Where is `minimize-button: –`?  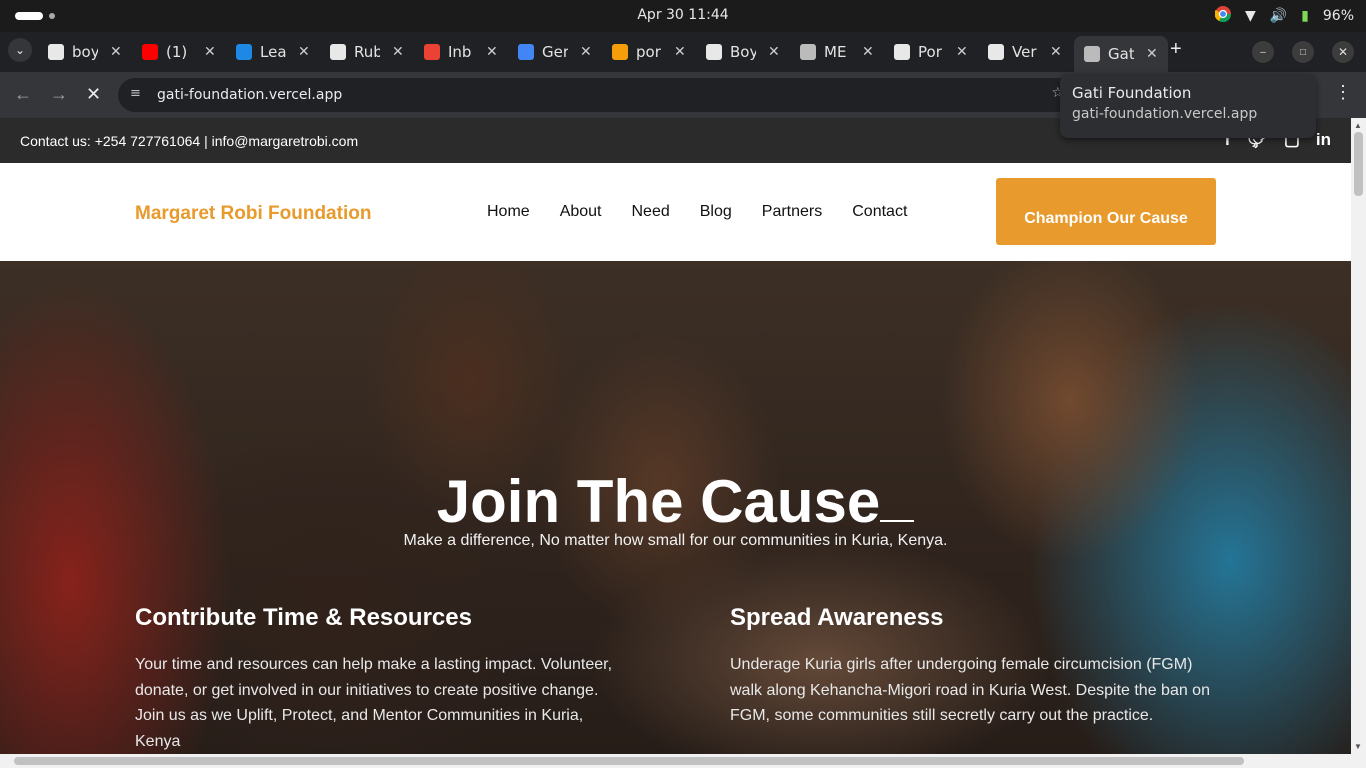
minimize-button: – is located at coordinates (1263, 52).